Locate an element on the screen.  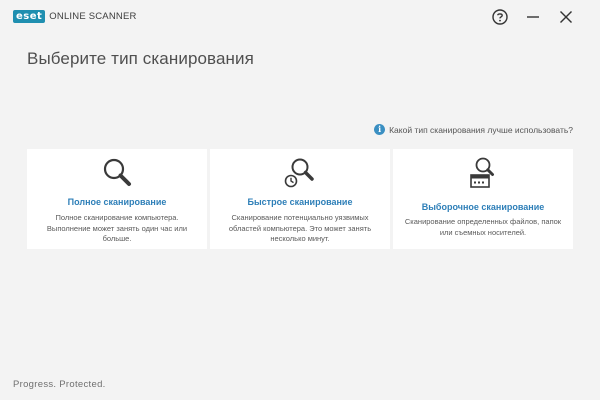
help-circle-icon is located at coordinates (500, 17).